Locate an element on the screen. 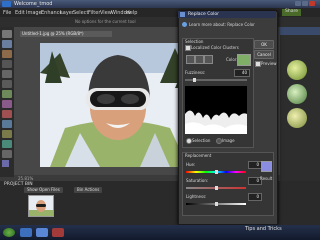 This screenshot has height=240, width=320. media-player-icon is located at coordinates (58, 232).